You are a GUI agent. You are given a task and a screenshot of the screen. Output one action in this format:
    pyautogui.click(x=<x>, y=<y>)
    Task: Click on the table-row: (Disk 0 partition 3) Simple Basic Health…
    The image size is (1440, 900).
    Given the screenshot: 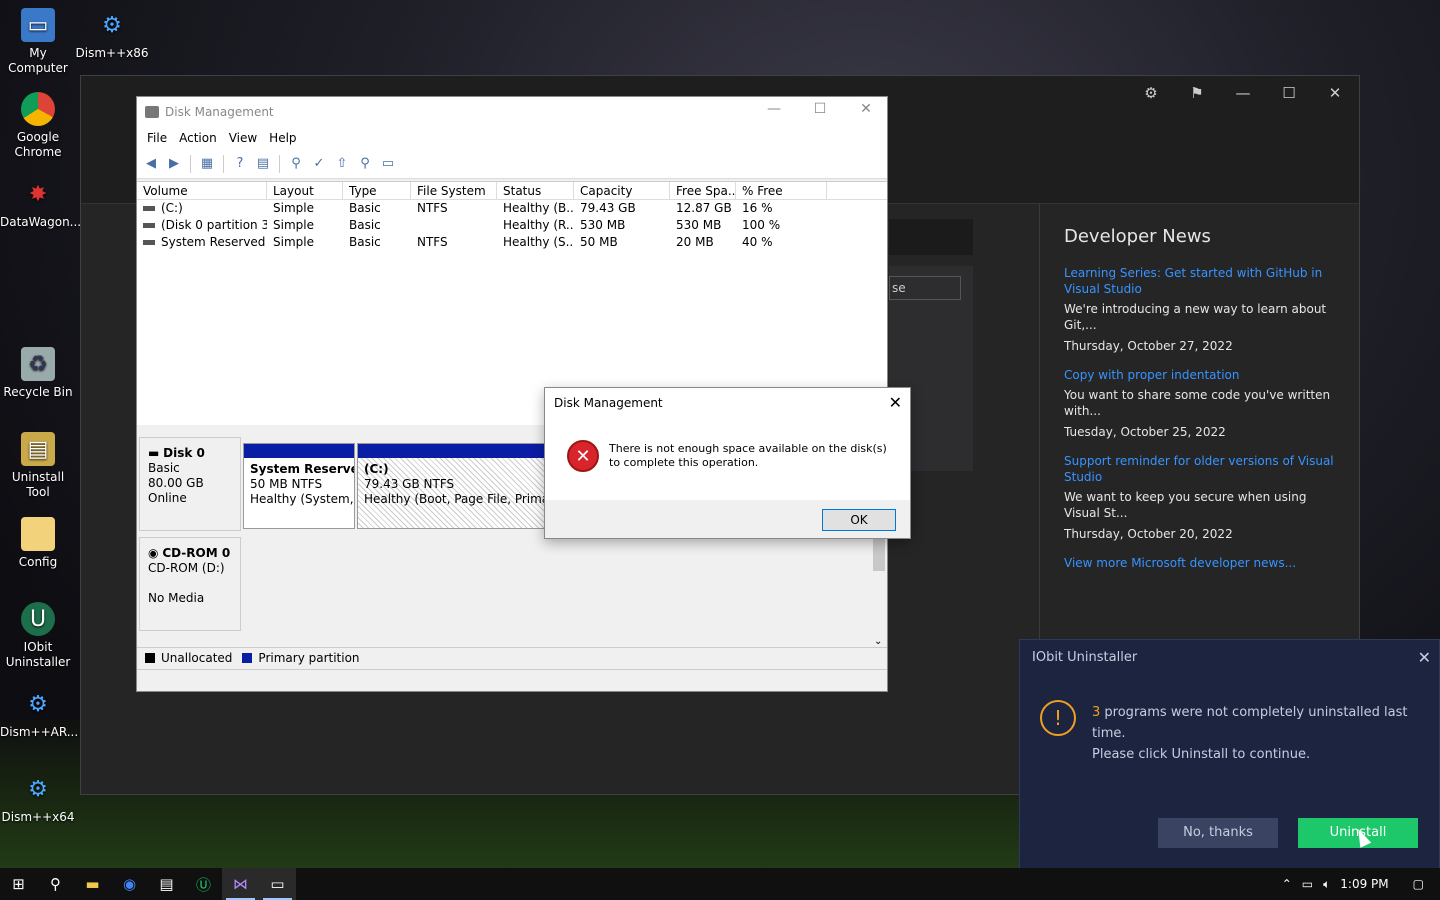 What is the action you would take?
    pyautogui.click(x=512, y=225)
    